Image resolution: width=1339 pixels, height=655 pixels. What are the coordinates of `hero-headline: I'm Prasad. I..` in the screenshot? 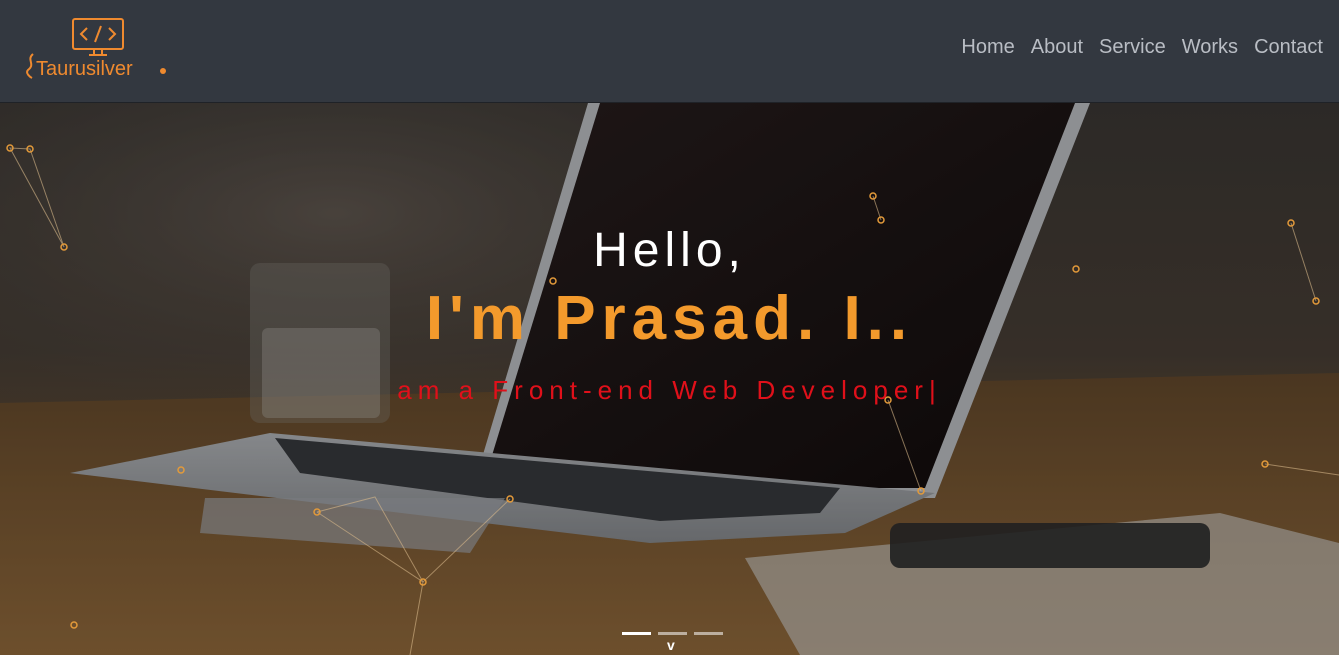 It's located at (669, 318).